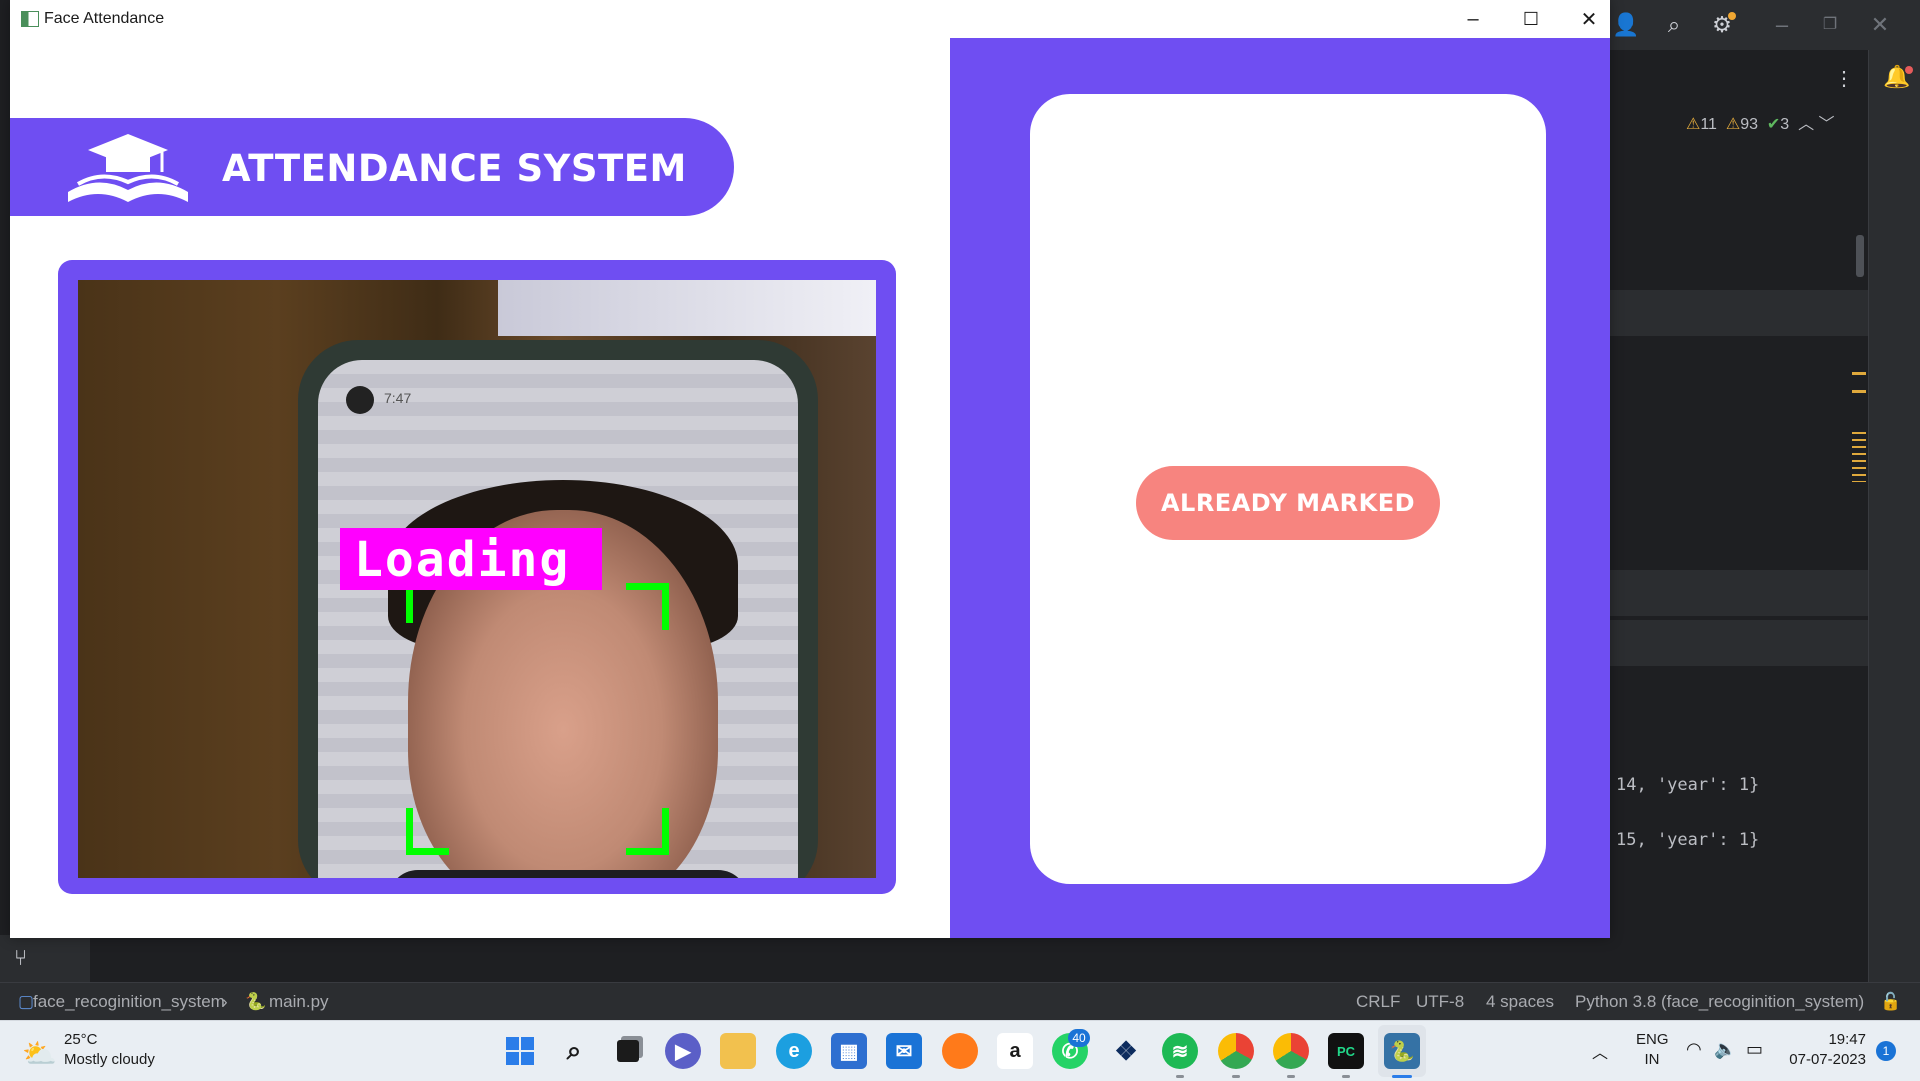  I want to click on ide-minimize-icon: –, so click(1782, 25).